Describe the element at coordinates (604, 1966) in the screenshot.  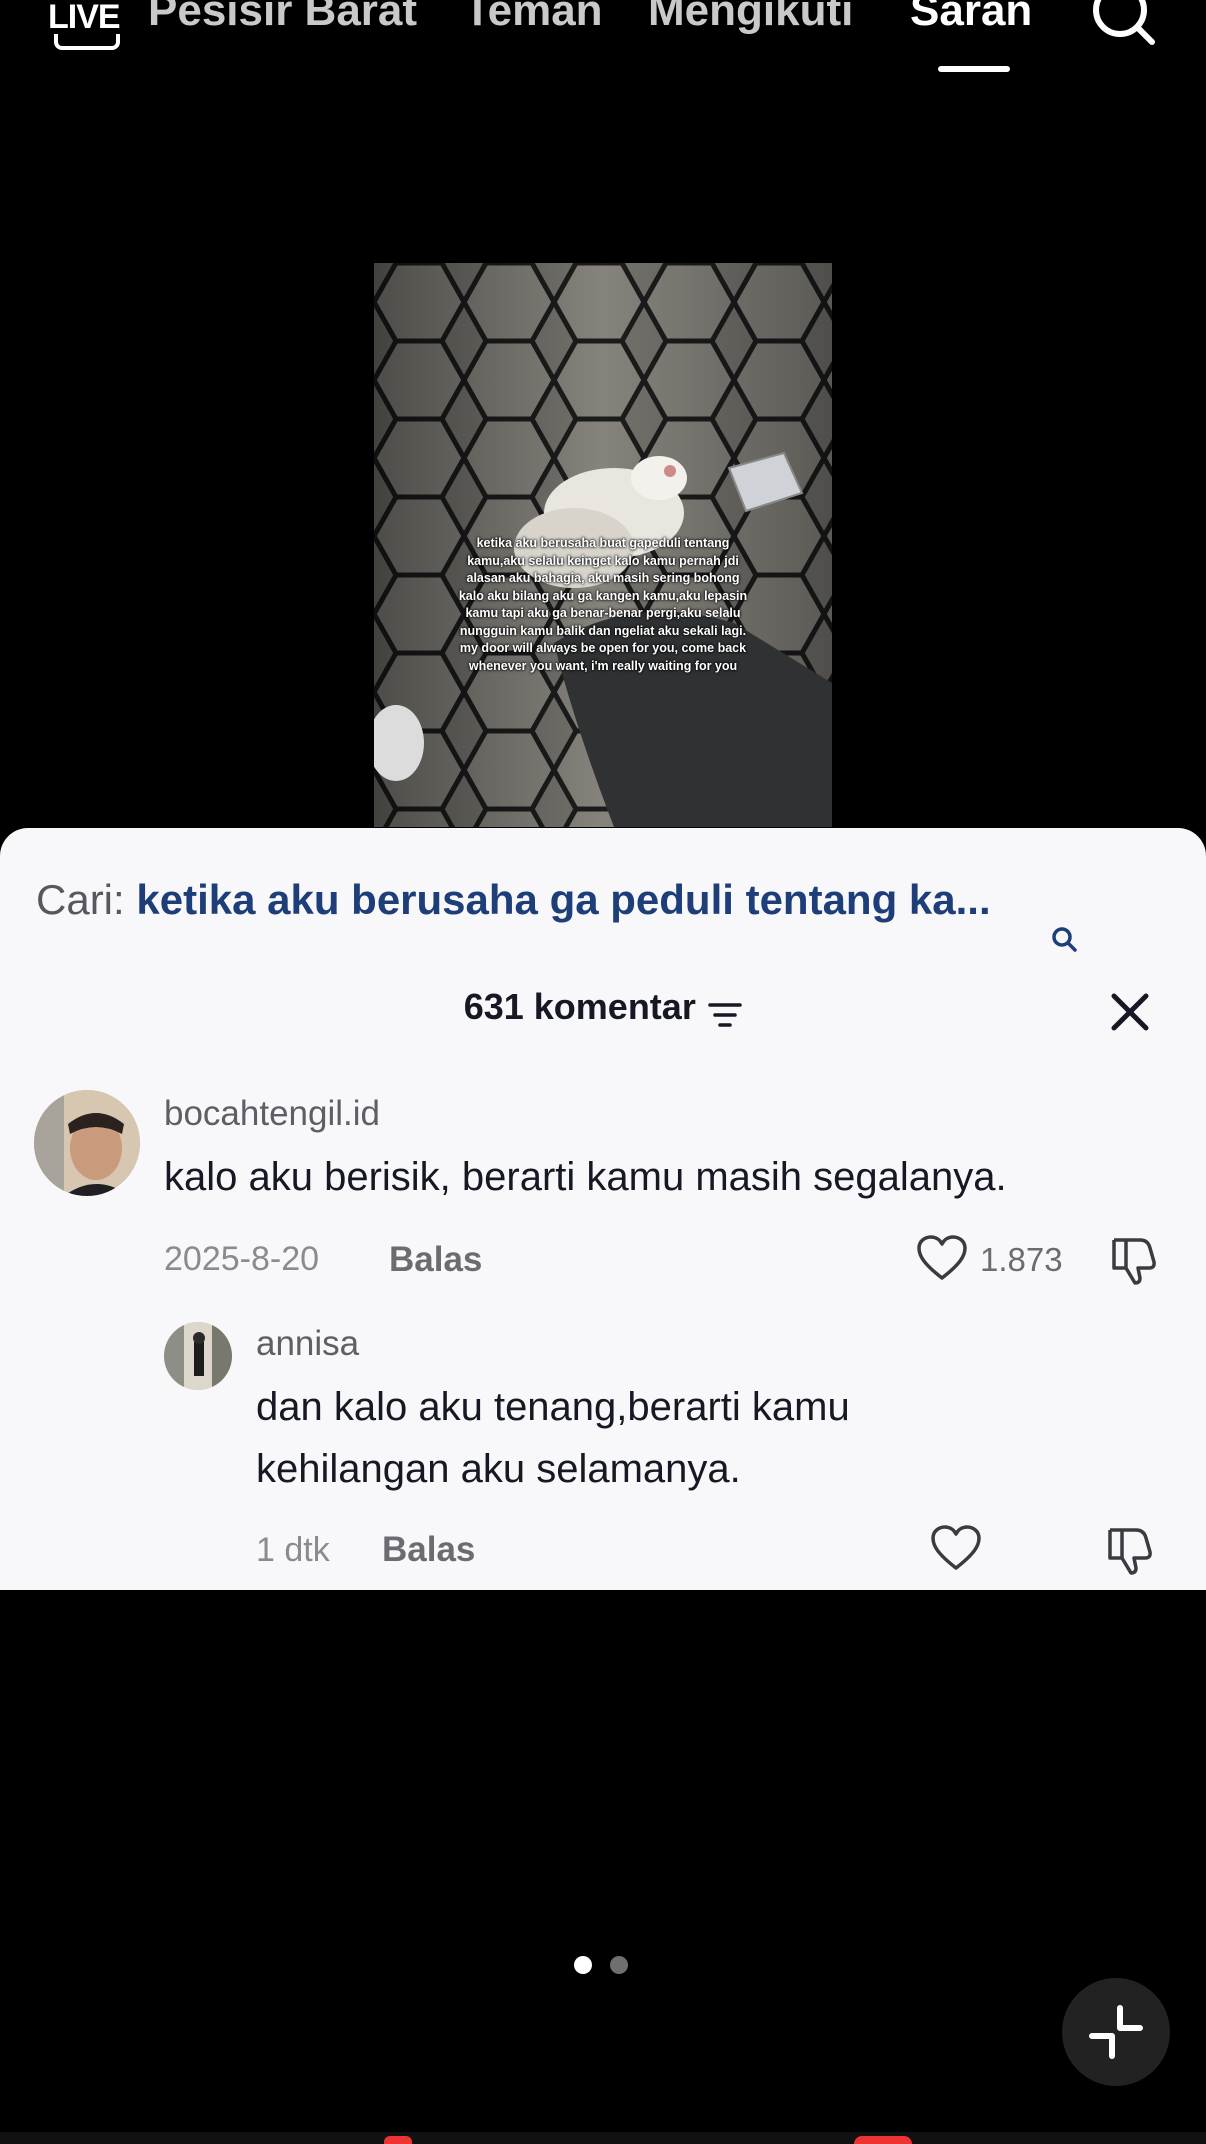
I see `carousel-pager` at that location.